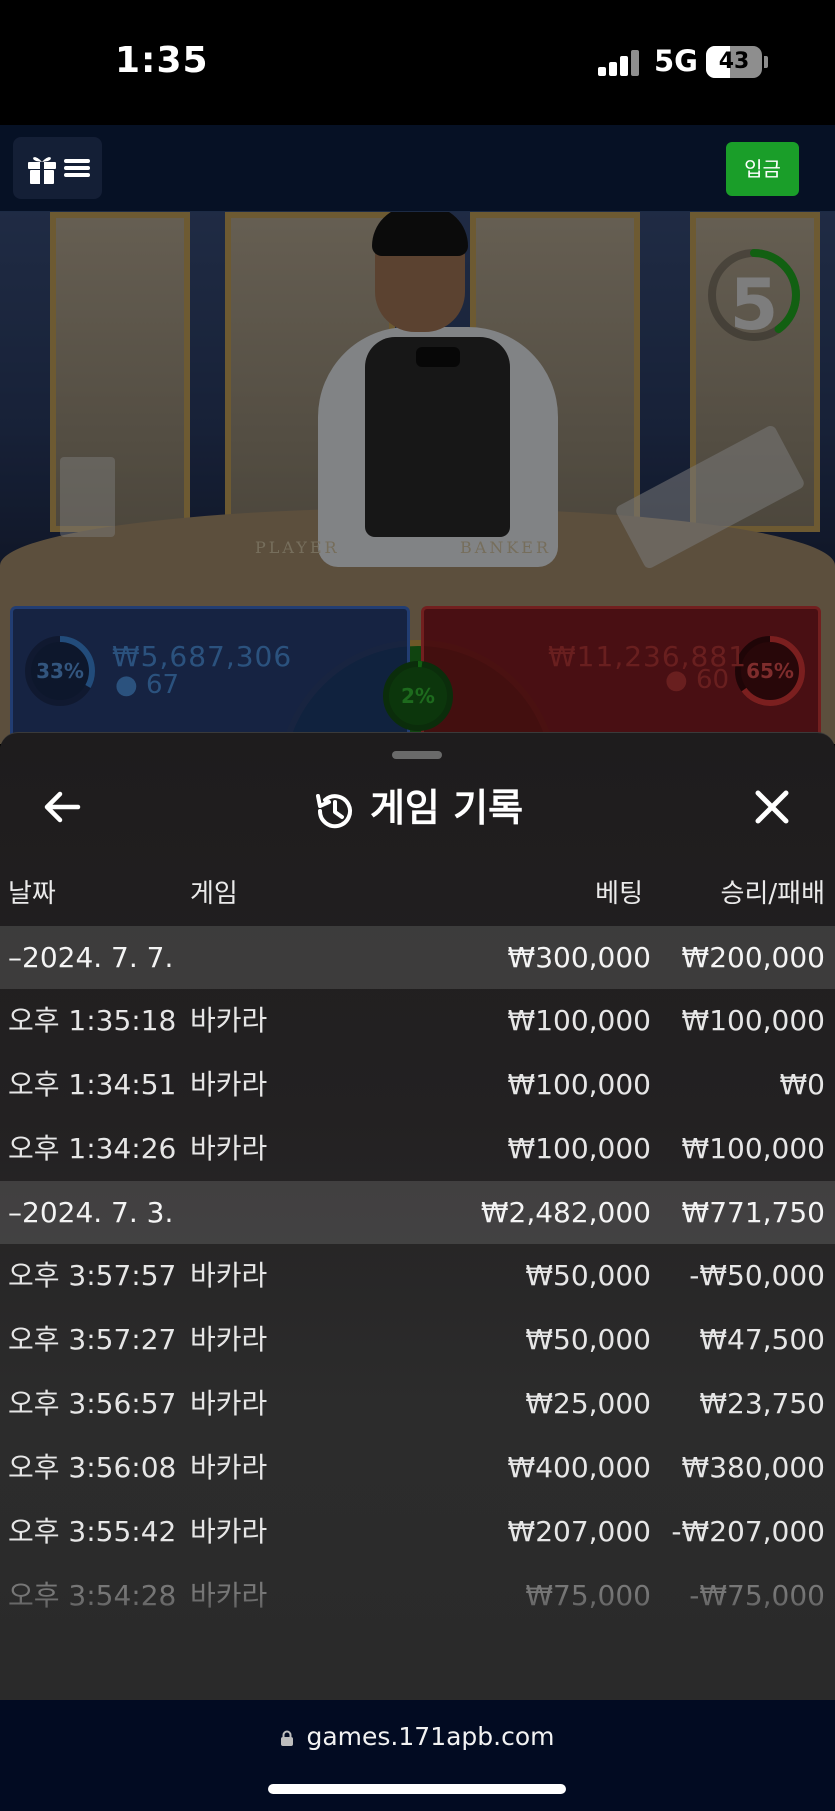 This screenshot has height=1811, width=835. I want to click on group-date: –2024. 7. 7., so click(91, 957).